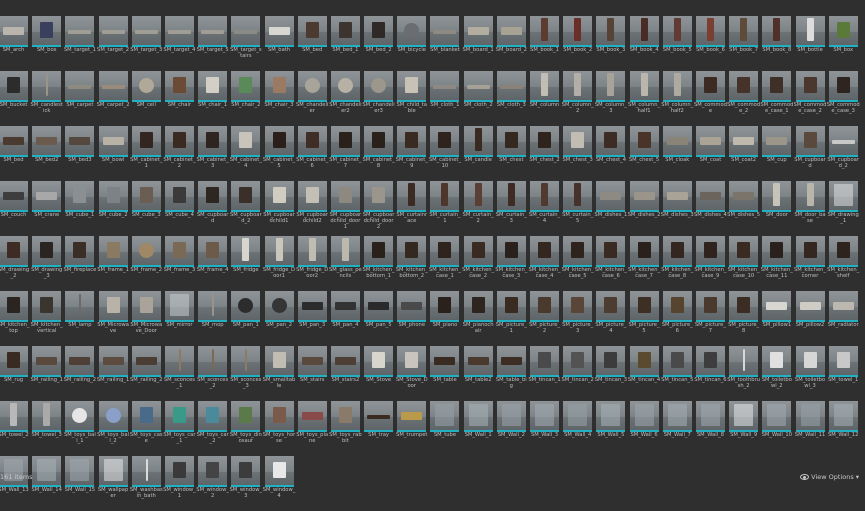  Describe the element at coordinates (811, 318) in the screenshot. I see `asset-tile: SM_pillow2` at that location.